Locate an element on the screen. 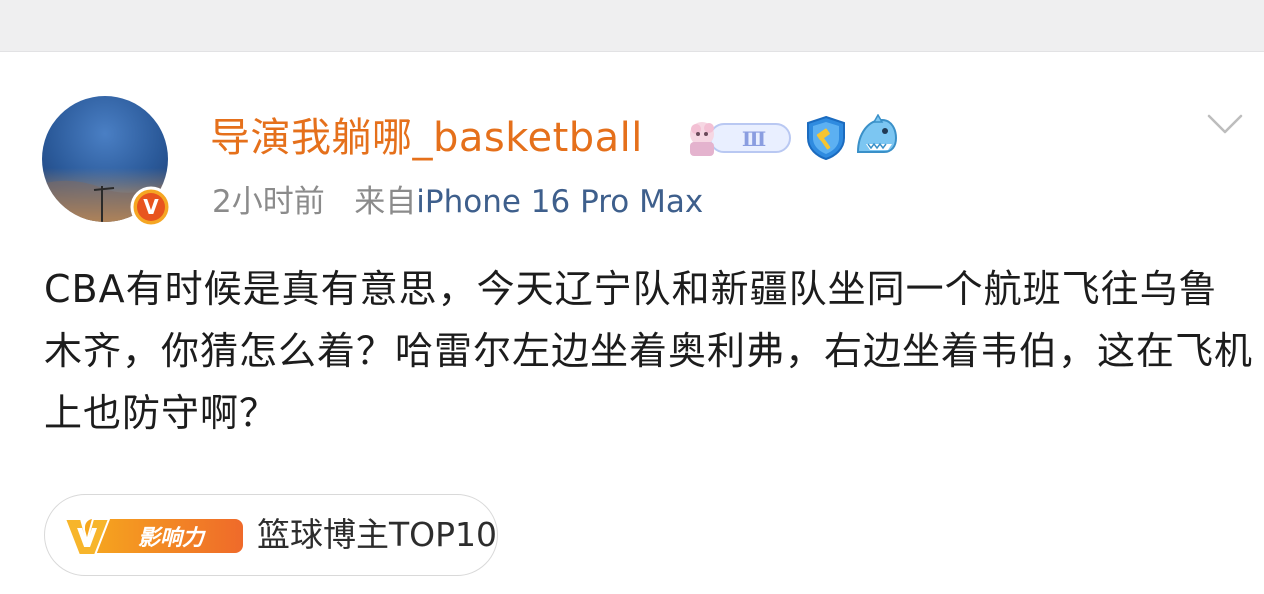 Image resolution: width=1264 pixels, height=594 pixels. post-time: 2小时前 is located at coordinates (268, 202).